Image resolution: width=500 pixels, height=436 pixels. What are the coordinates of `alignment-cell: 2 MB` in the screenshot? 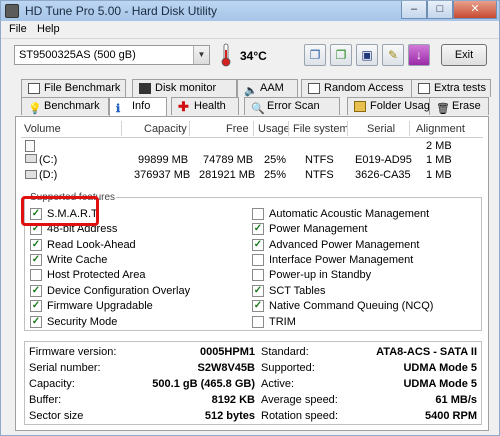 It's located at (439, 146).